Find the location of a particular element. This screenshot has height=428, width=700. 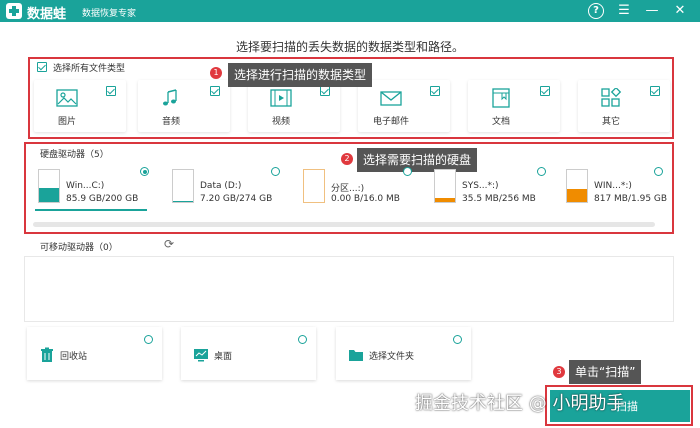

location-label: 回收站 is located at coordinates (74, 357).